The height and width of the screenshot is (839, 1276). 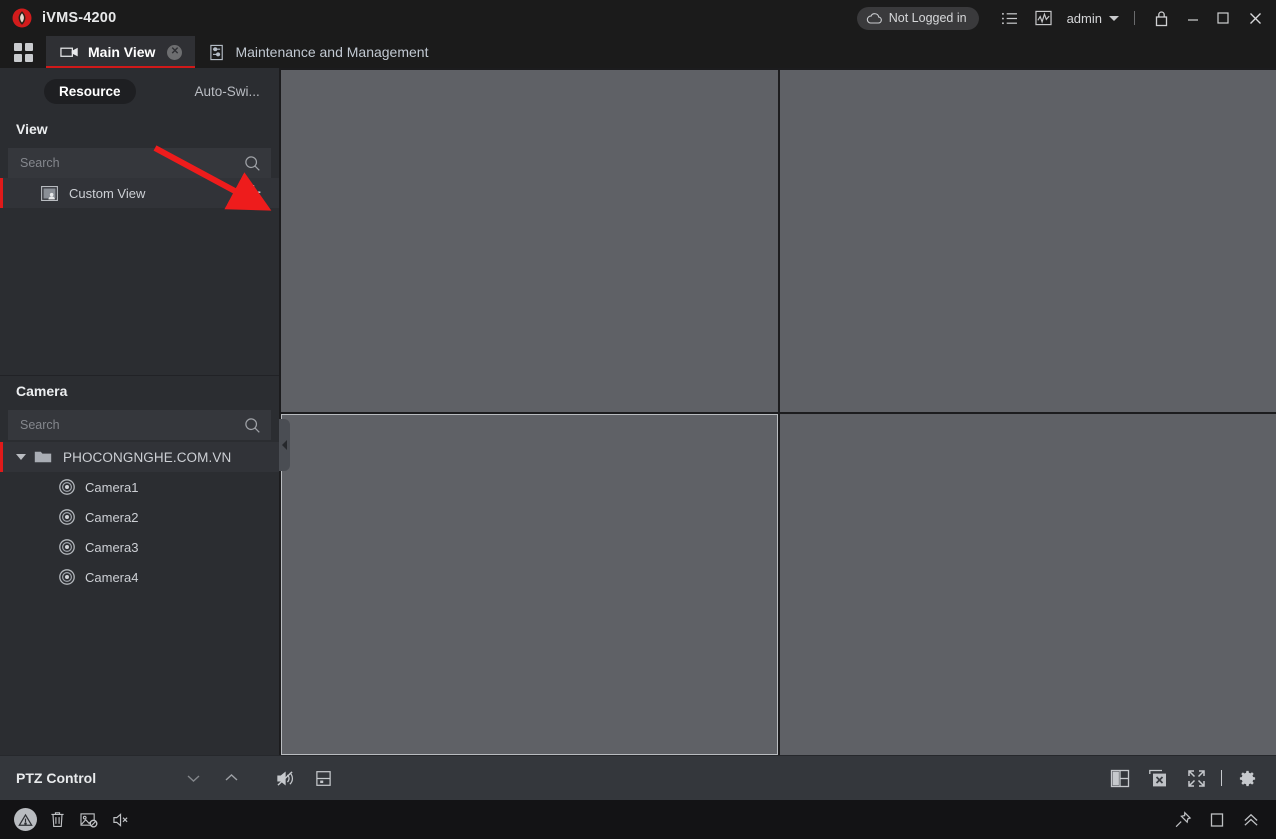 I want to click on camera-label: Camera4, so click(x=112, y=577).